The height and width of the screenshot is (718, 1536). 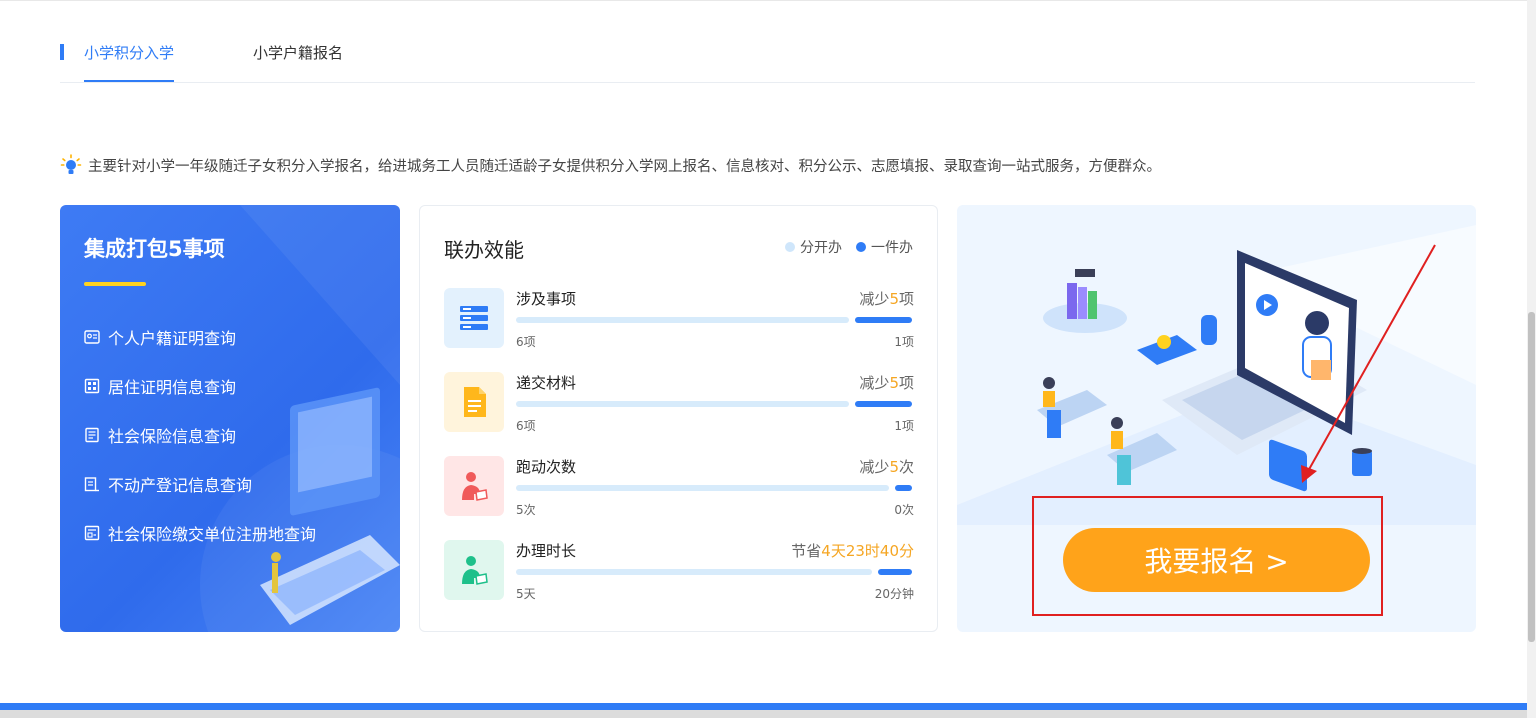 I want to click on after-value: 20分钟, so click(x=894, y=594).